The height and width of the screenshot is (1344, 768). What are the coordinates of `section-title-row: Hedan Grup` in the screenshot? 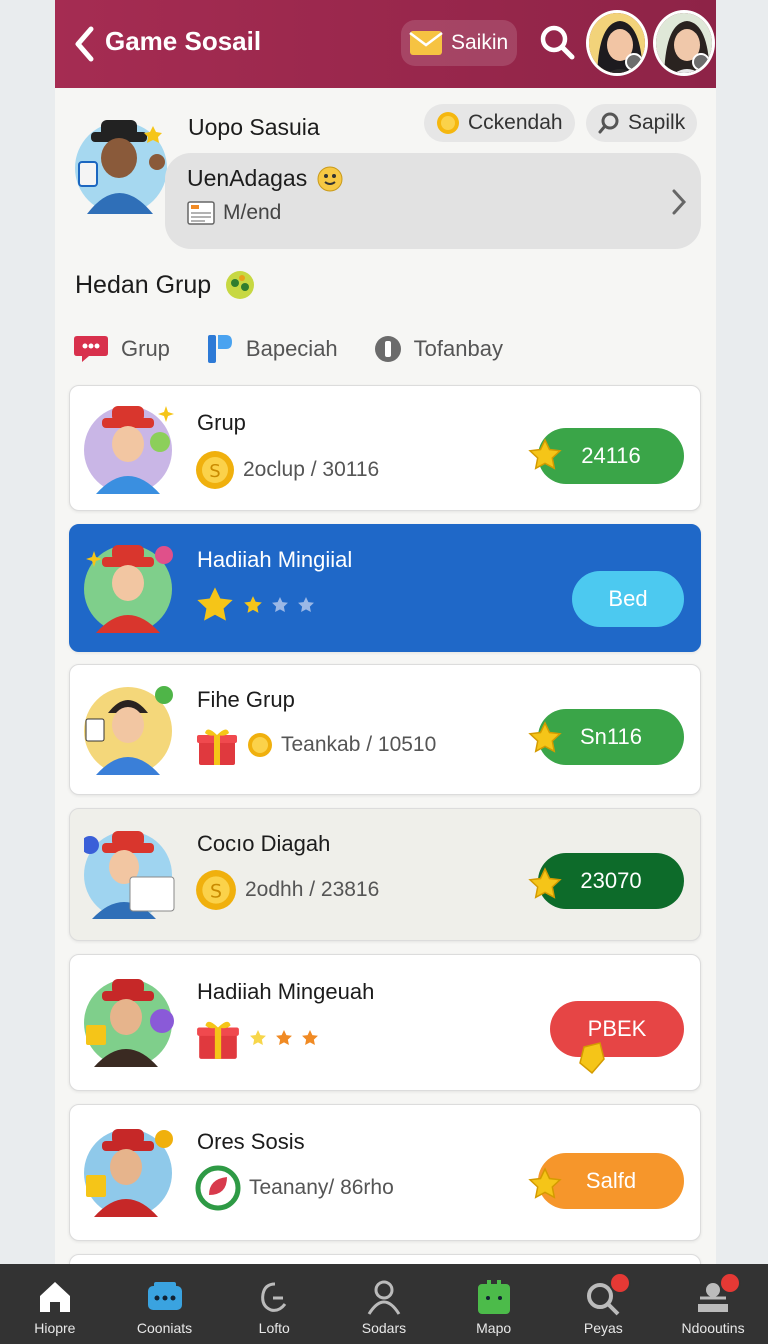 It's located at (165, 285).